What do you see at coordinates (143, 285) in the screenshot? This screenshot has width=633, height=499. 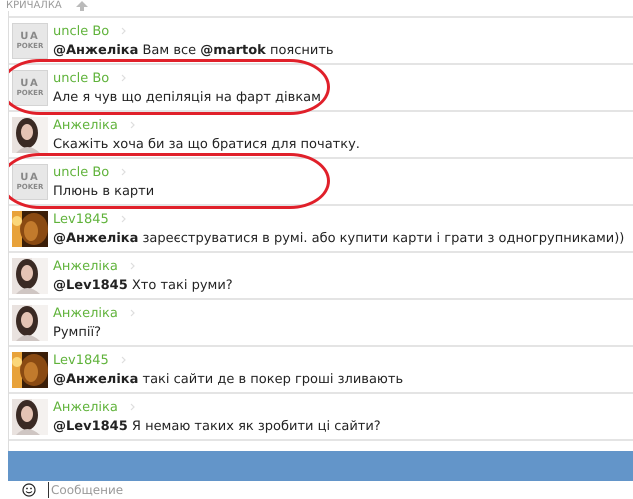 I see `message-text: @Lev1845 Хто такі руми?` at bounding box center [143, 285].